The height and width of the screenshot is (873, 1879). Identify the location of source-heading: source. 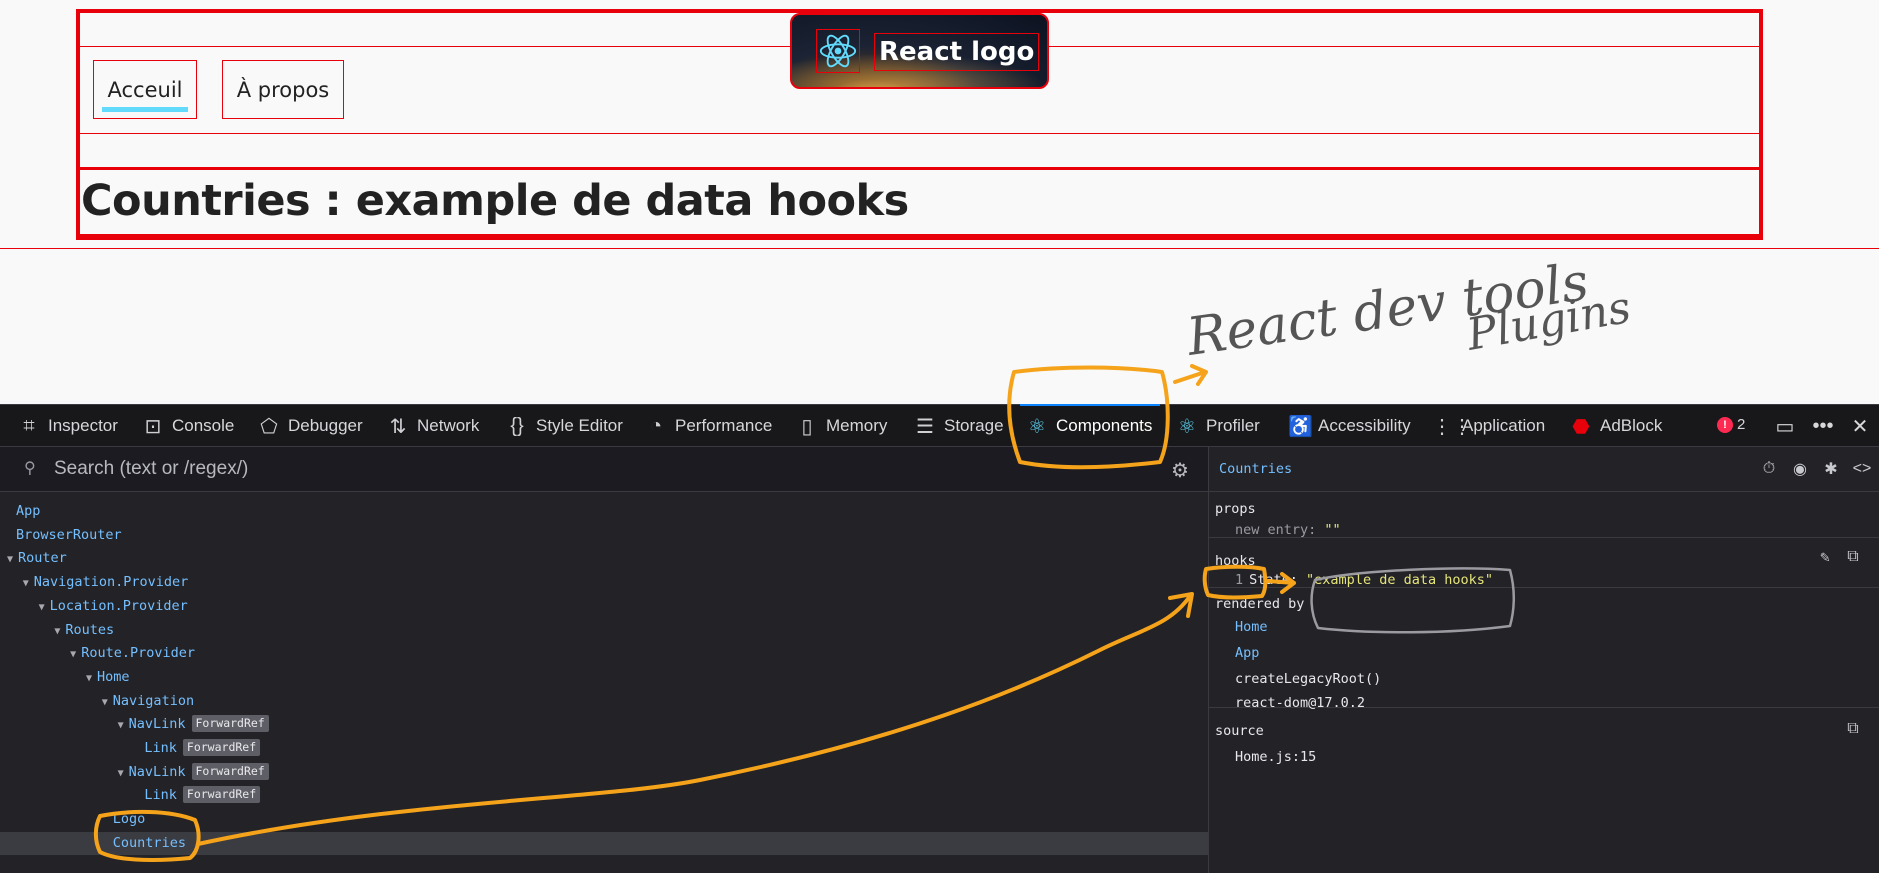
(1239, 731).